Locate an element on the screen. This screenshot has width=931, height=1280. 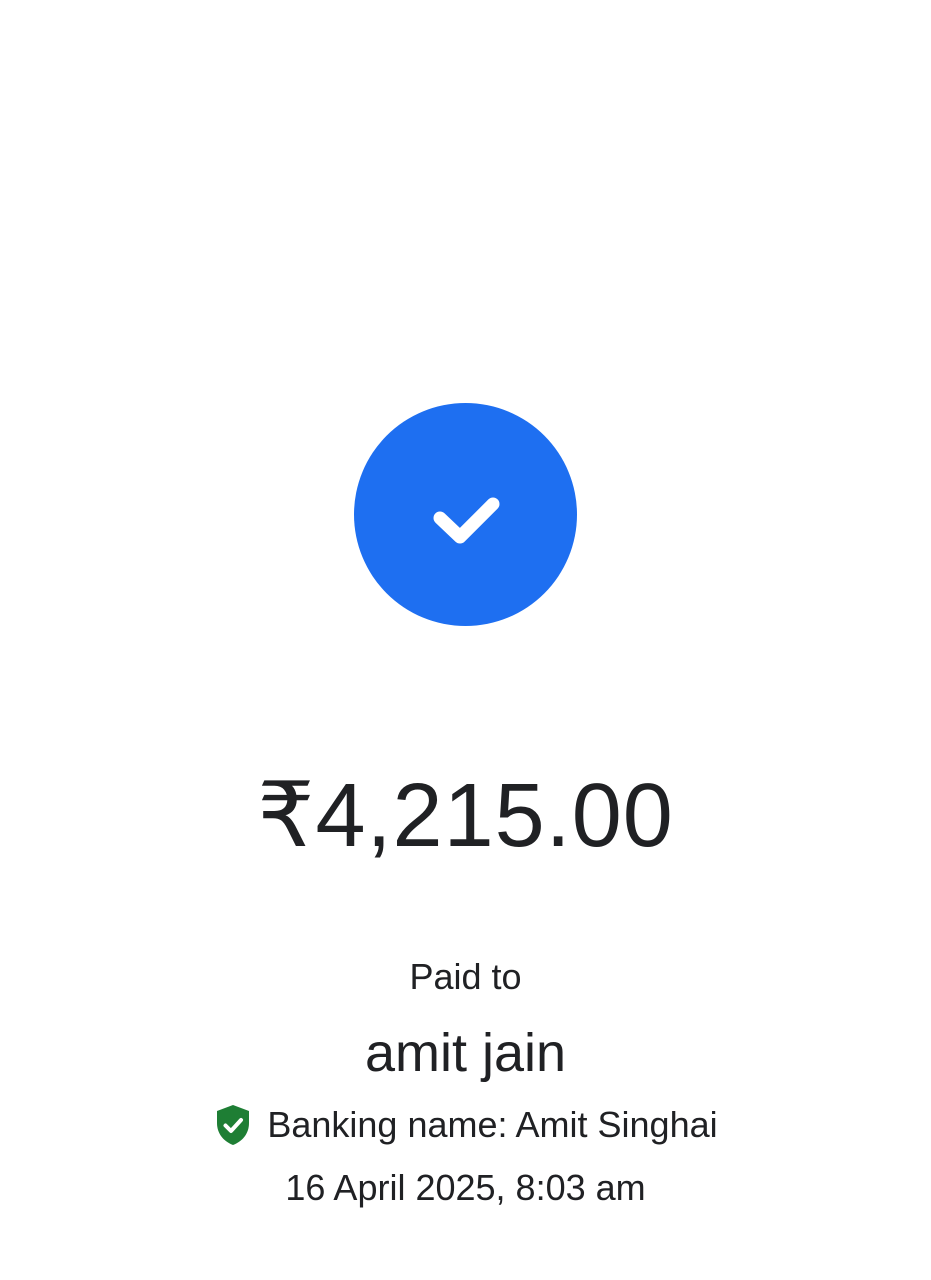
payment-timestamp: 16 April 2025, 8:03 am is located at coordinates (465, 1187).